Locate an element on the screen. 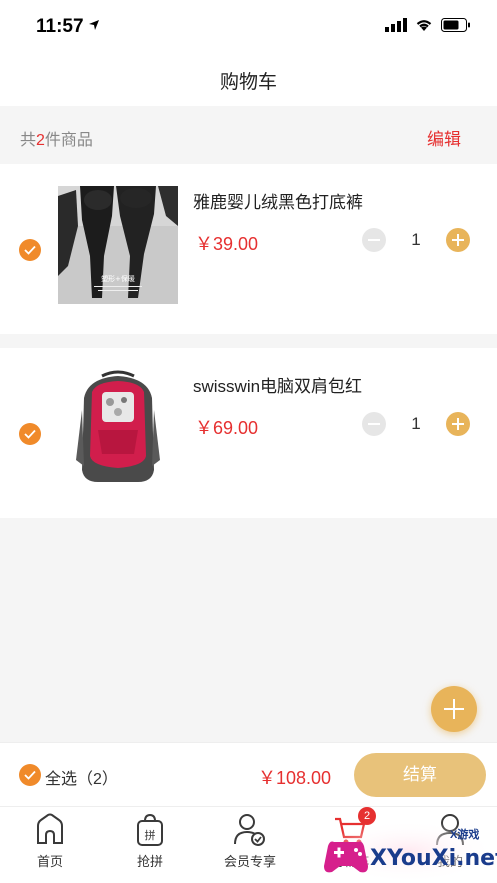 The width and height of the screenshot is (497, 883). item-count-prefix: 共 is located at coordinates (28, 140).